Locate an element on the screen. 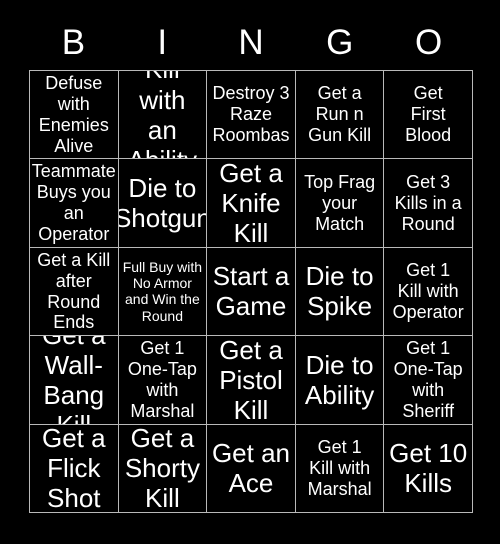 The height and width of the screenshot is (544, 500). bingo-header: B I N G O is located at coordinates (251, 42).